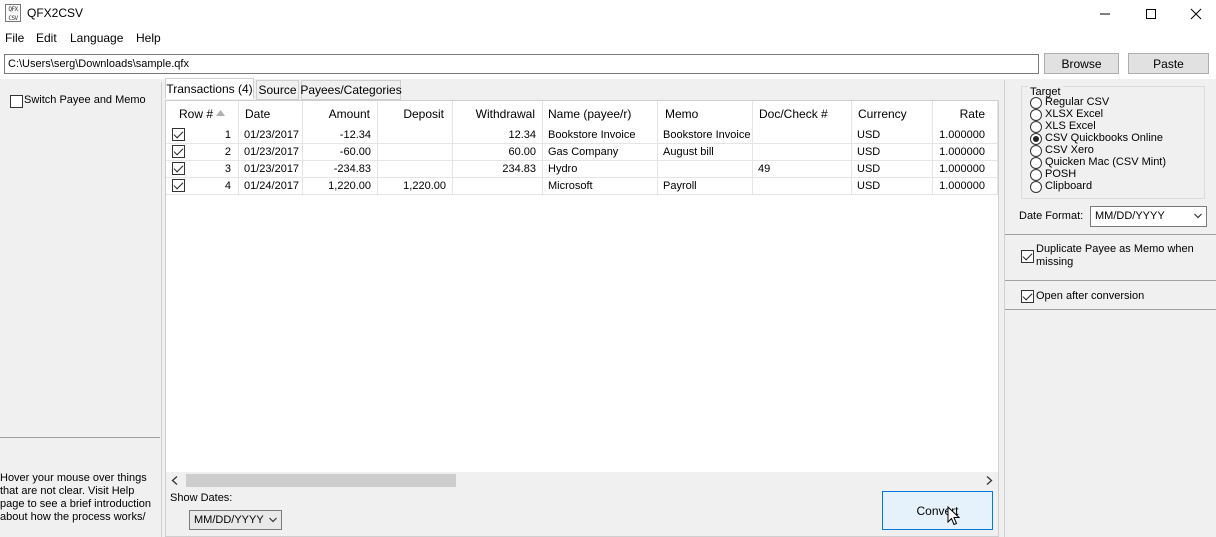  What do you see at coordinates (521, 64) in the screenshot?
I see `file-path-input` at bounding box center [521, 64].